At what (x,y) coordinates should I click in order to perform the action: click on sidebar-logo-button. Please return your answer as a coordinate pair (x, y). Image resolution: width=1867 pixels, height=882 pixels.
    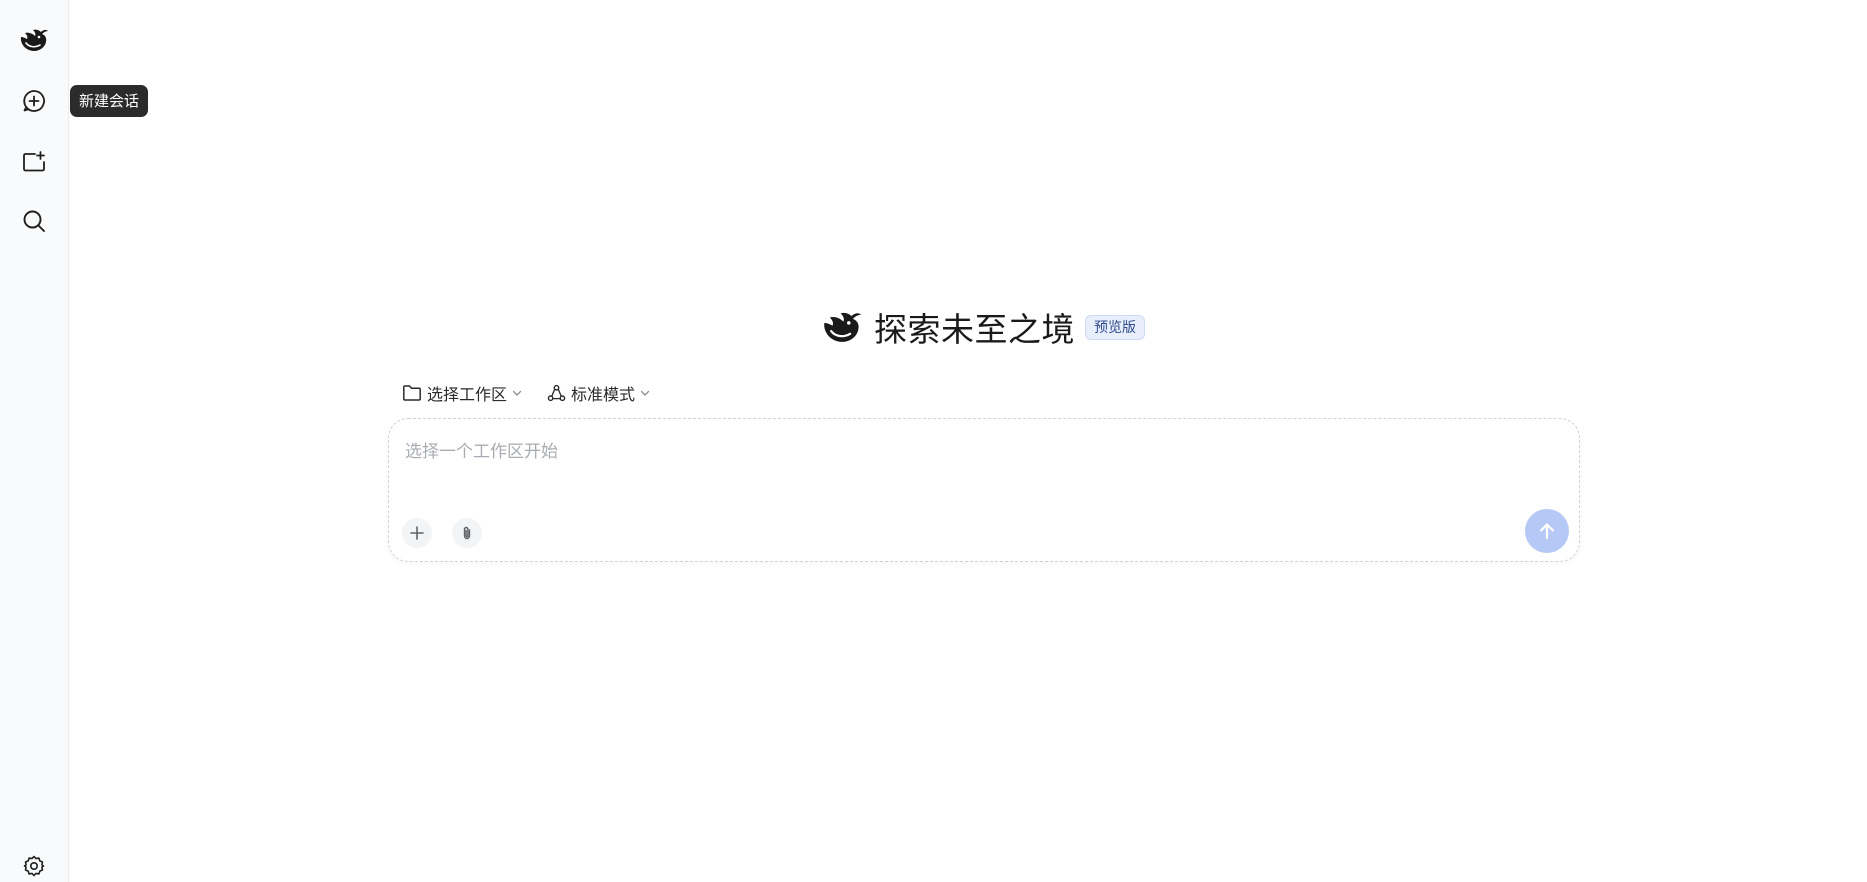
    Looking at the image, I should click on (34, 40).